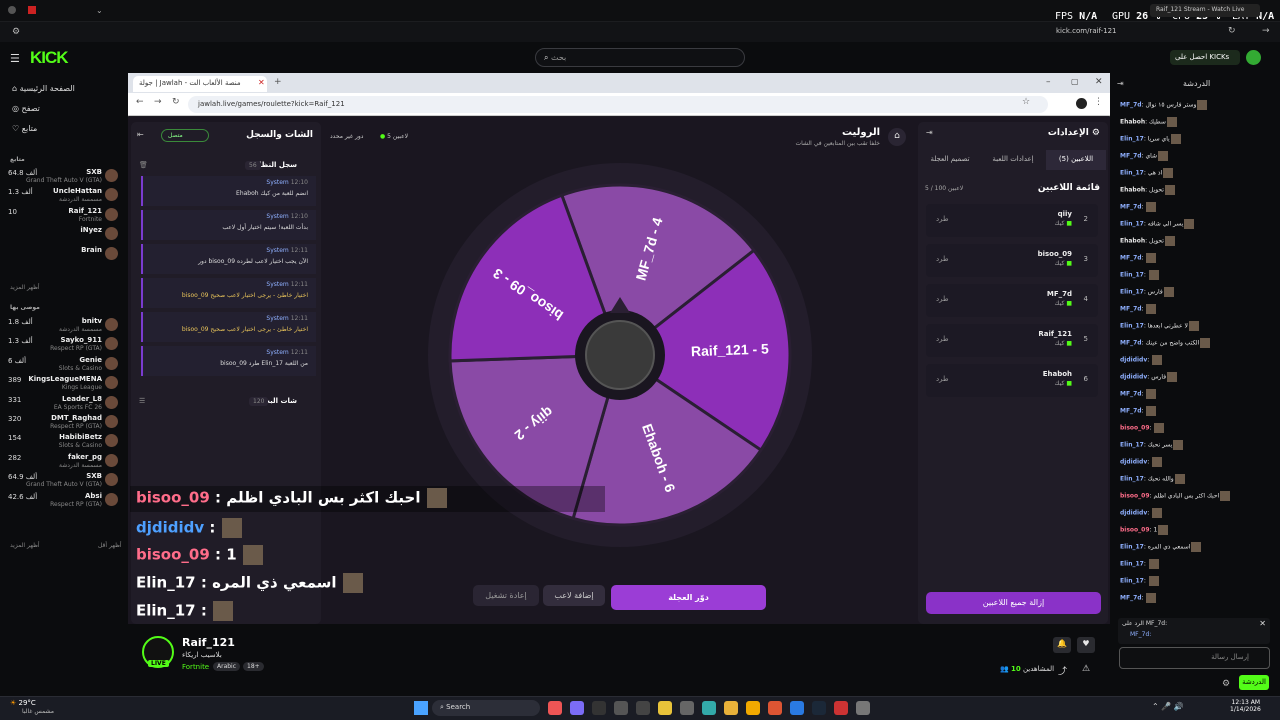 The width and height of the screenshot is (1280, 720). Describe the element at coordinates (1026, 102) in the screenshot. I see `bookmark-star-icon: ☆` at that location.